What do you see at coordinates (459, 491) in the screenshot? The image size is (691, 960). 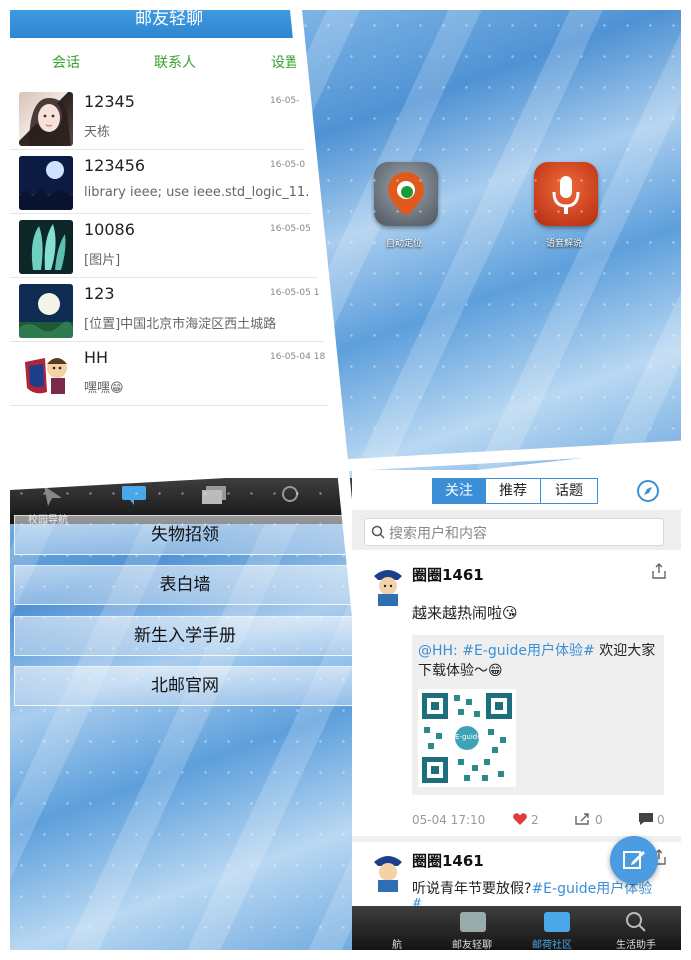 I see `segment-following: 关注` at bounding box center [459, 491].